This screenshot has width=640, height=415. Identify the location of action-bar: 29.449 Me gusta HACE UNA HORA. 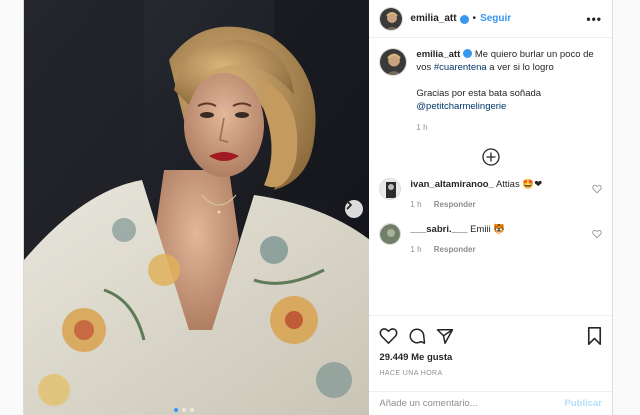
(490, 346).